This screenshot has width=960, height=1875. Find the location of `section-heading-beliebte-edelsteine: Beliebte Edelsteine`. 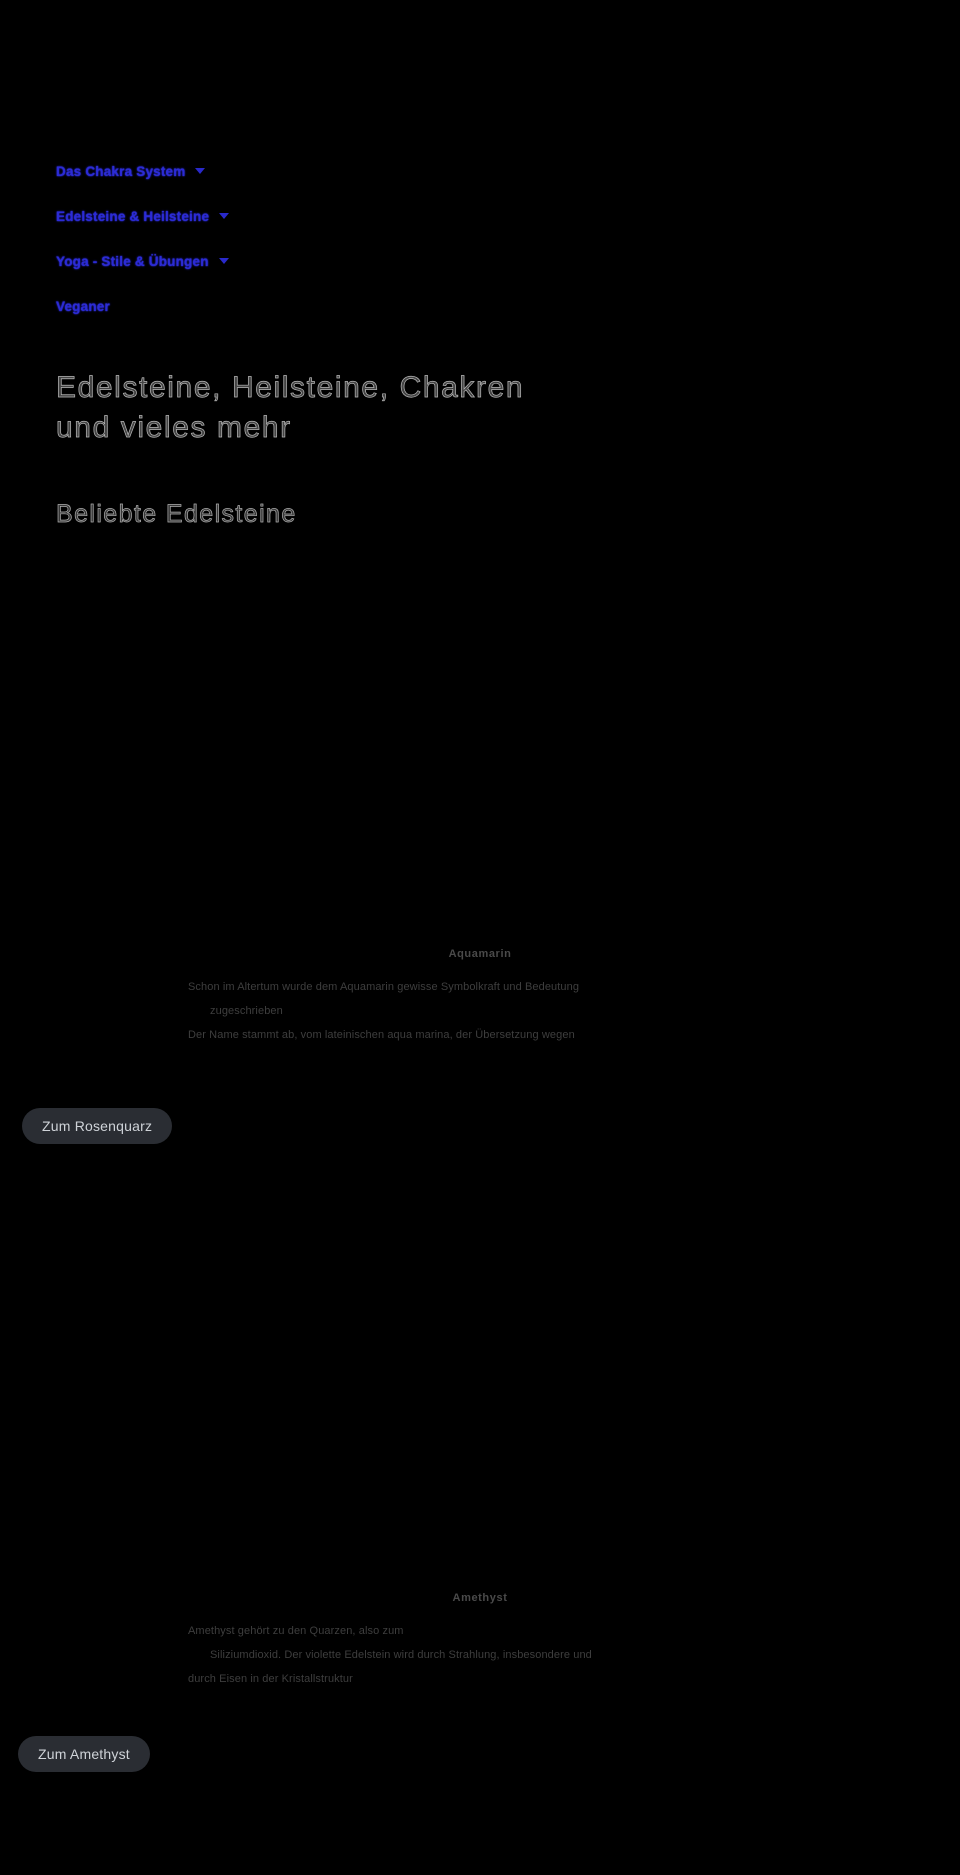

section-heading-beliebte-edelsteine: Beliebte Edelsteine is located at coordinates (176, 513).